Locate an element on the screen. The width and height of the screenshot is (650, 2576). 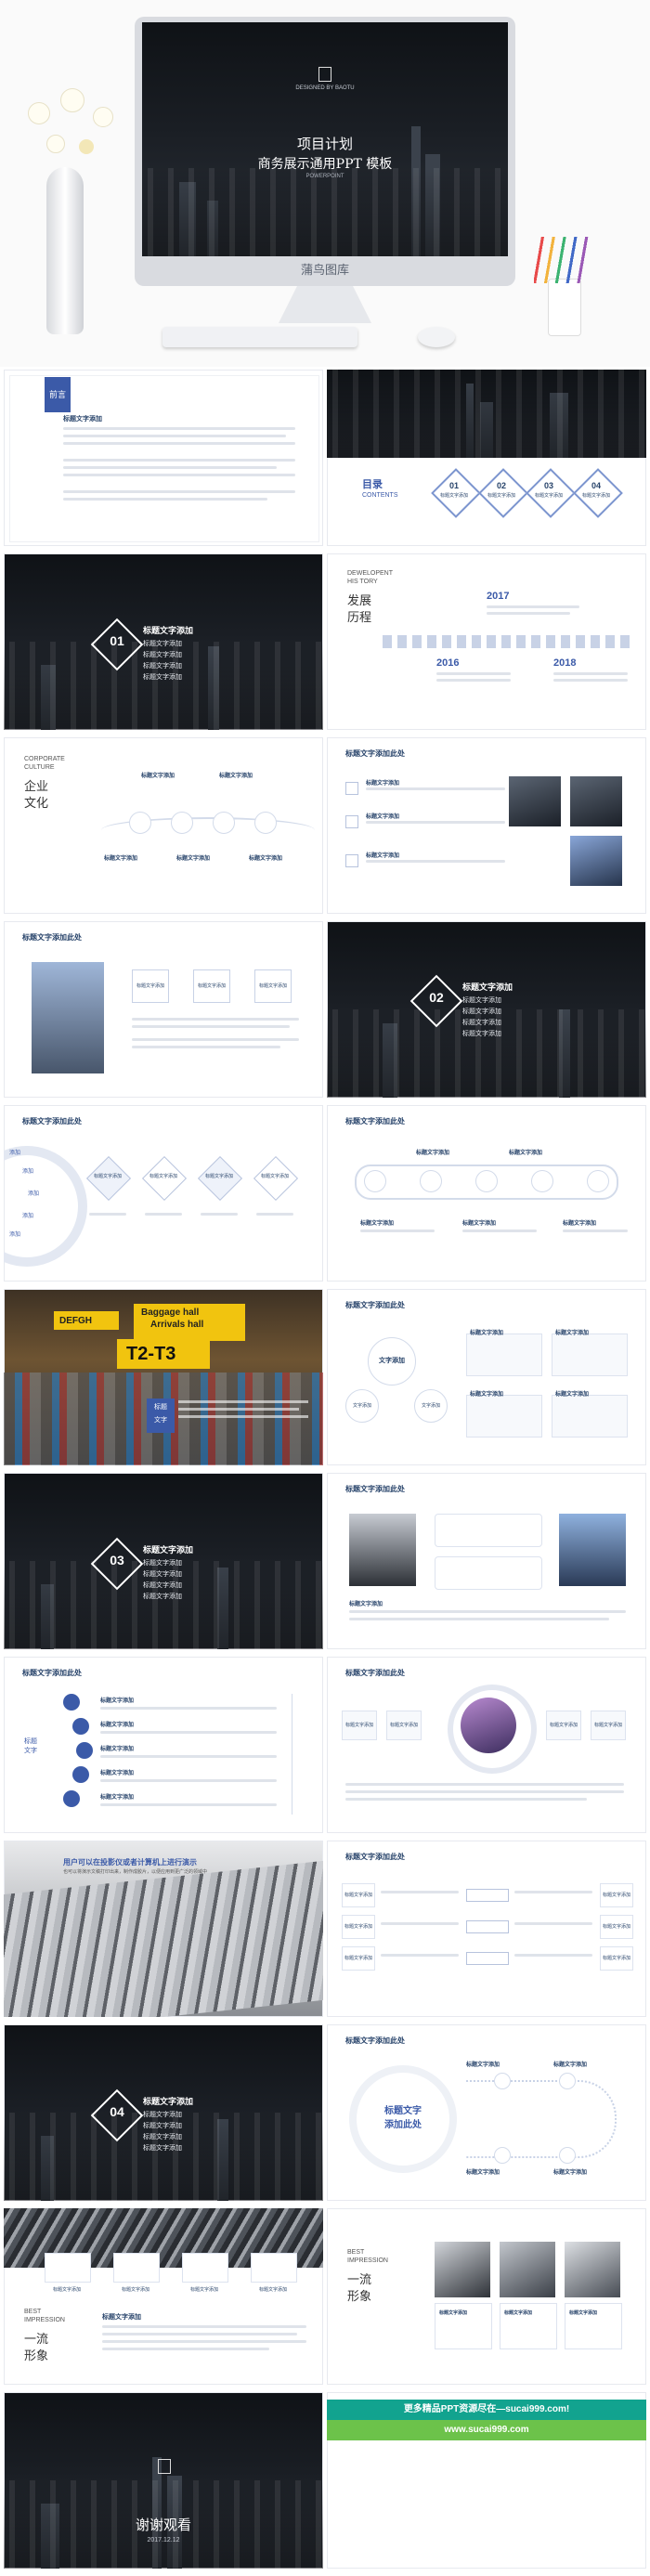
contents-label: 目录 is located at coordinates (372, 485).